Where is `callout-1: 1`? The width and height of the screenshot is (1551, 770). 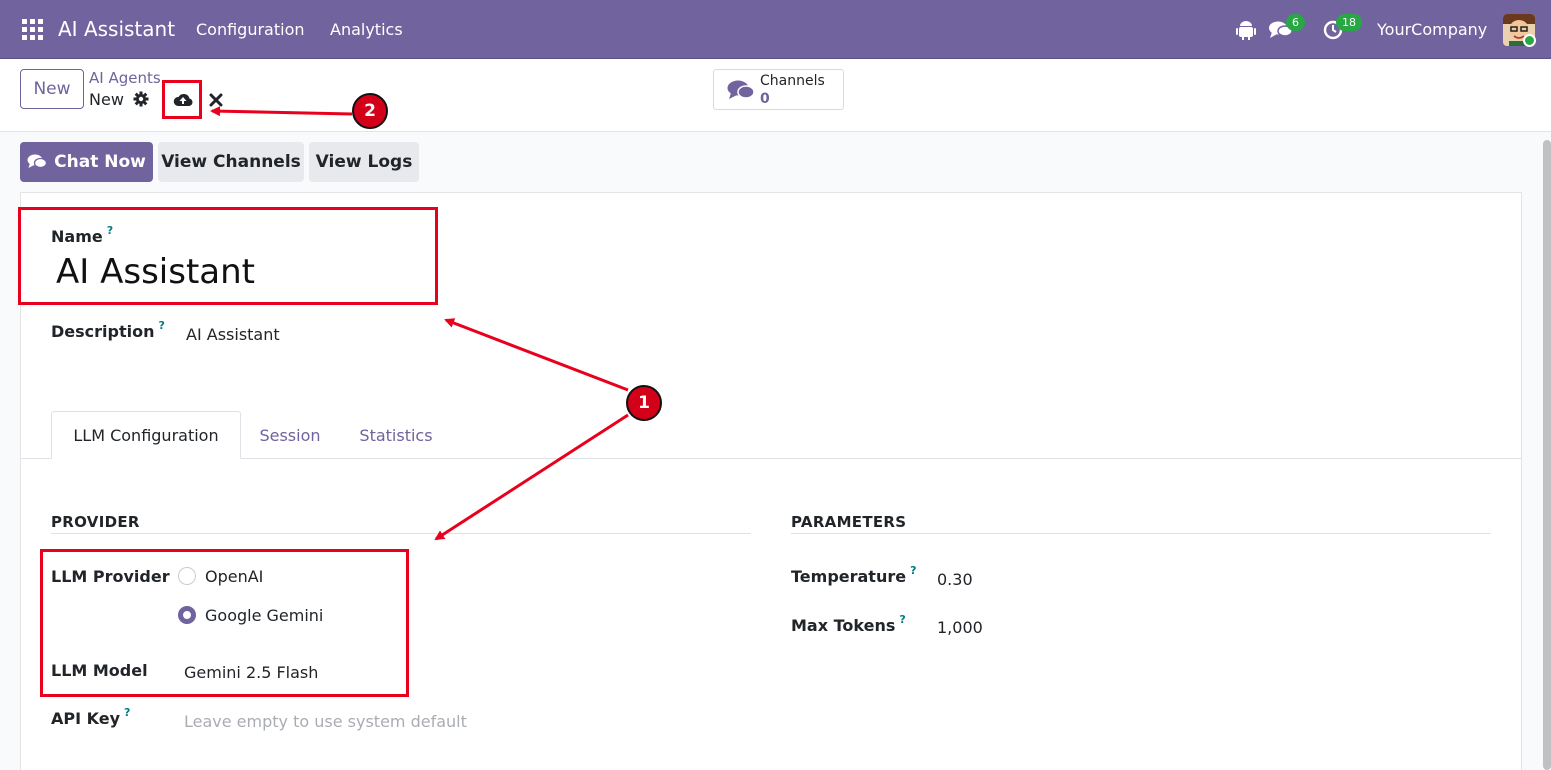 callout-1: 1 is located at coordinates (644, 403).